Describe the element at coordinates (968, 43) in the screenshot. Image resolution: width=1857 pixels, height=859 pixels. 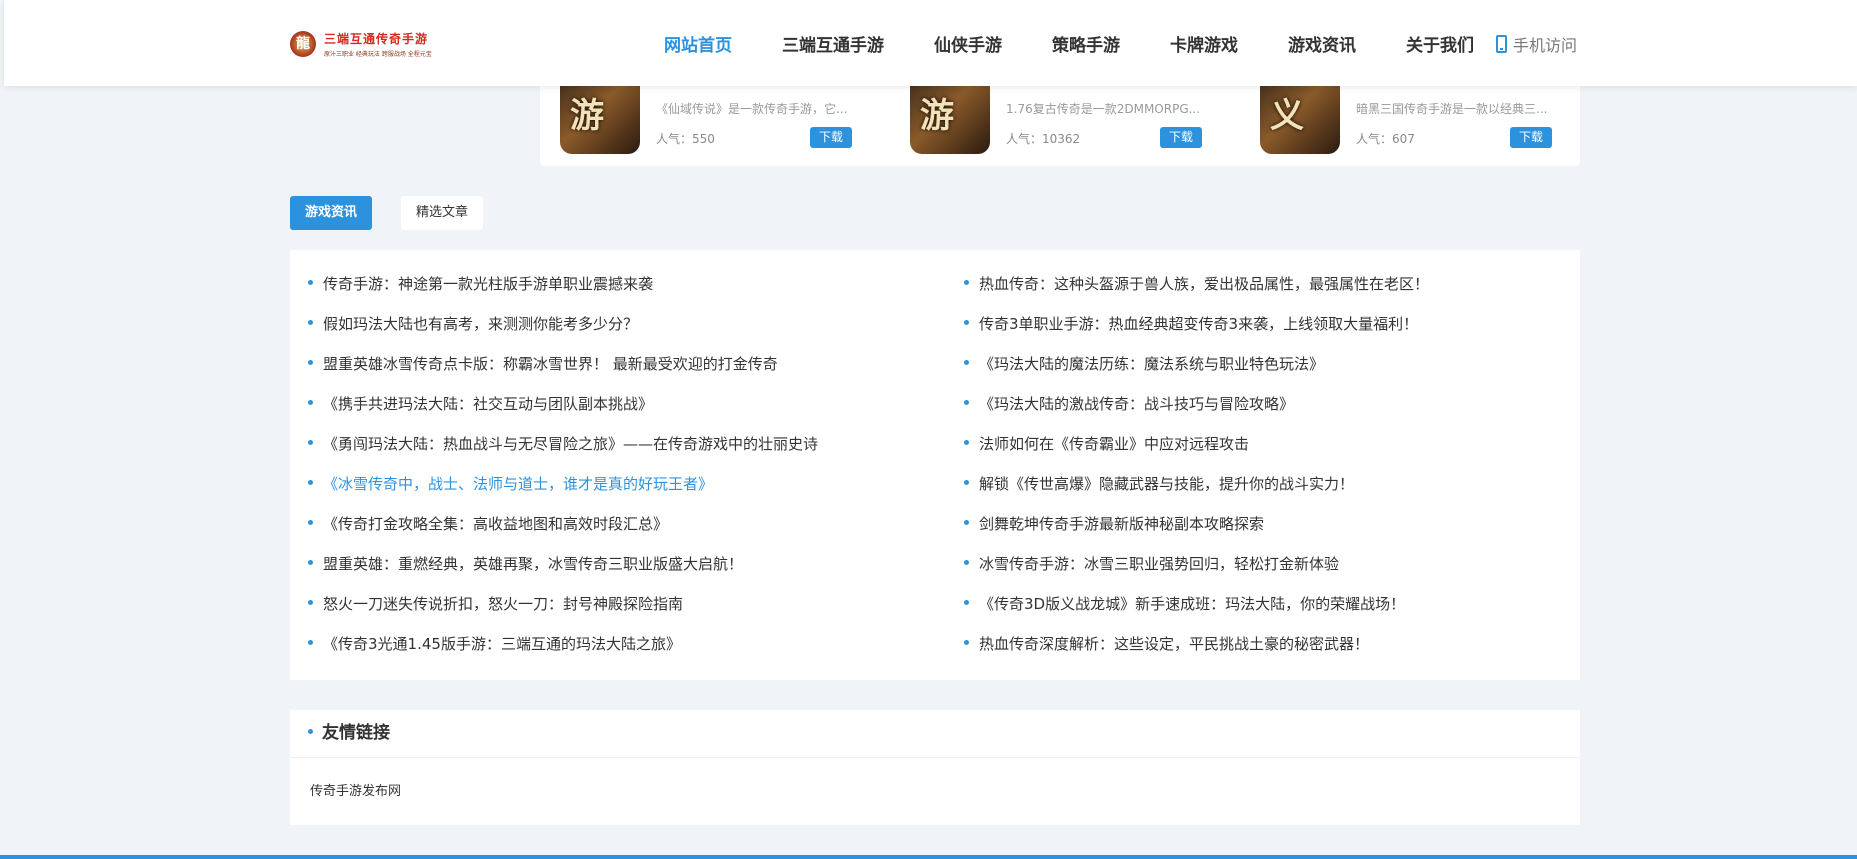
I see `nav-xianxia-games: 仙侠手游` at that location.